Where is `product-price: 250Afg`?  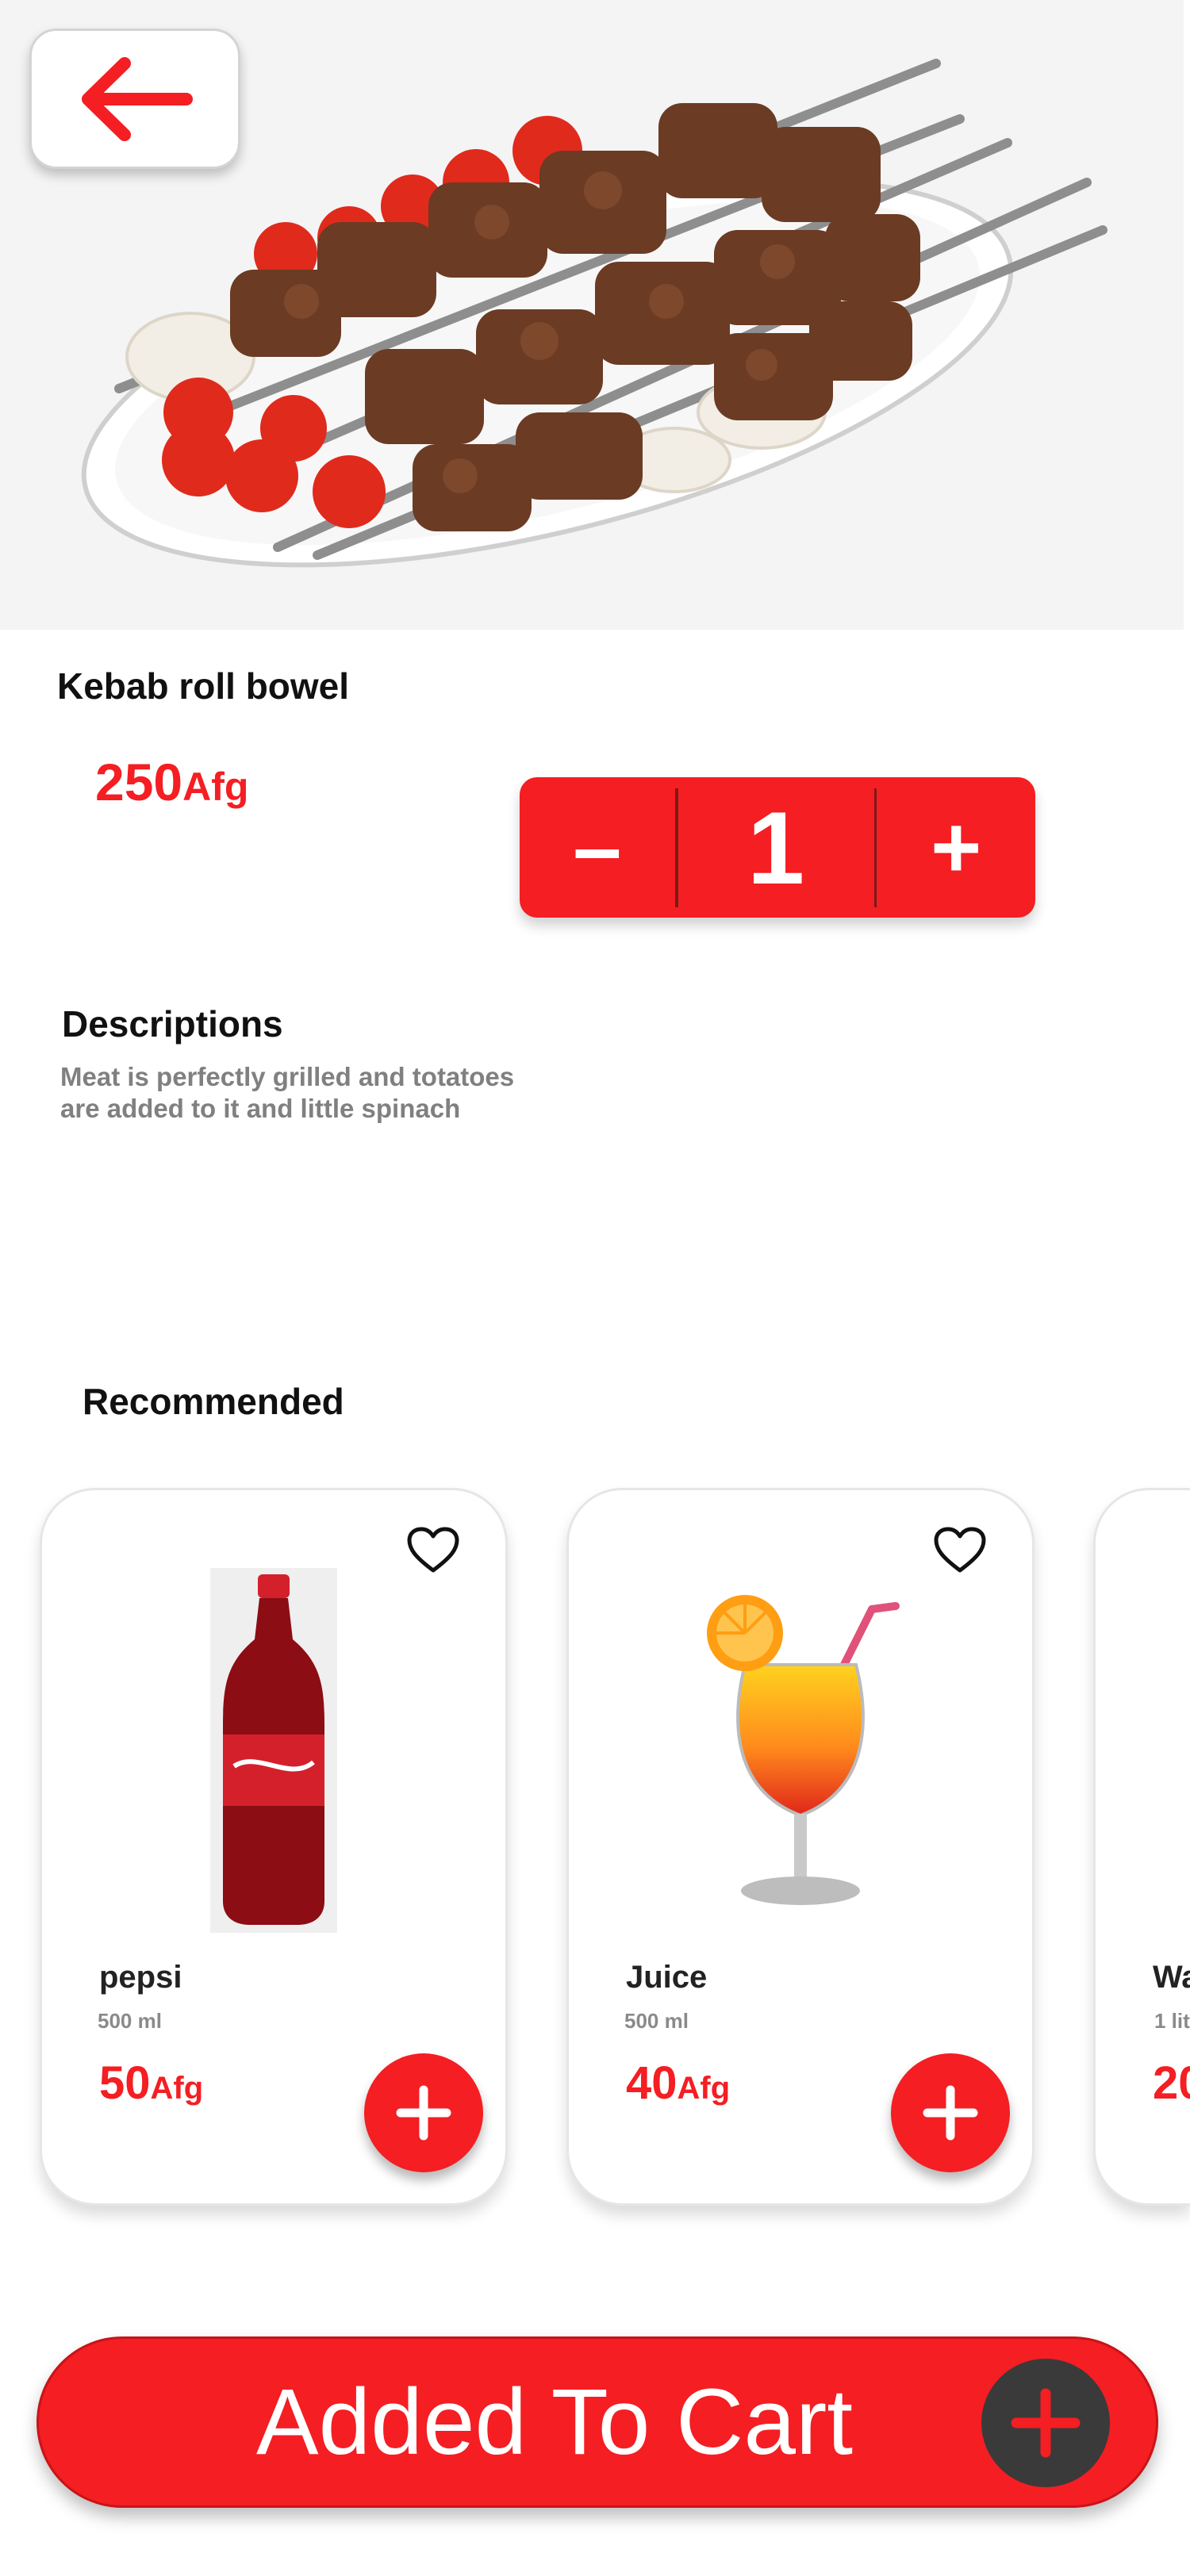 product-price: 250Afg is located at coordinates (171, 782).